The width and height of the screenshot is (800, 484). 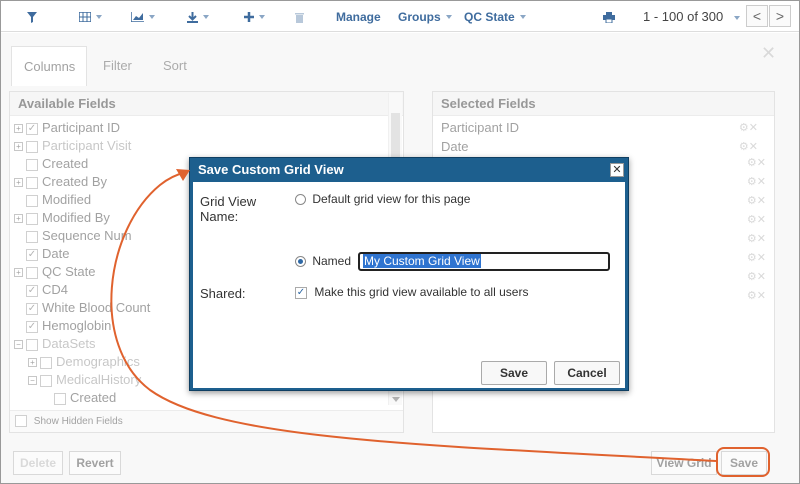 What do you see at coordinates (495, 17) in the screenshot?
I see `qc-state-button: QC State` at bounding box center [495, 17].